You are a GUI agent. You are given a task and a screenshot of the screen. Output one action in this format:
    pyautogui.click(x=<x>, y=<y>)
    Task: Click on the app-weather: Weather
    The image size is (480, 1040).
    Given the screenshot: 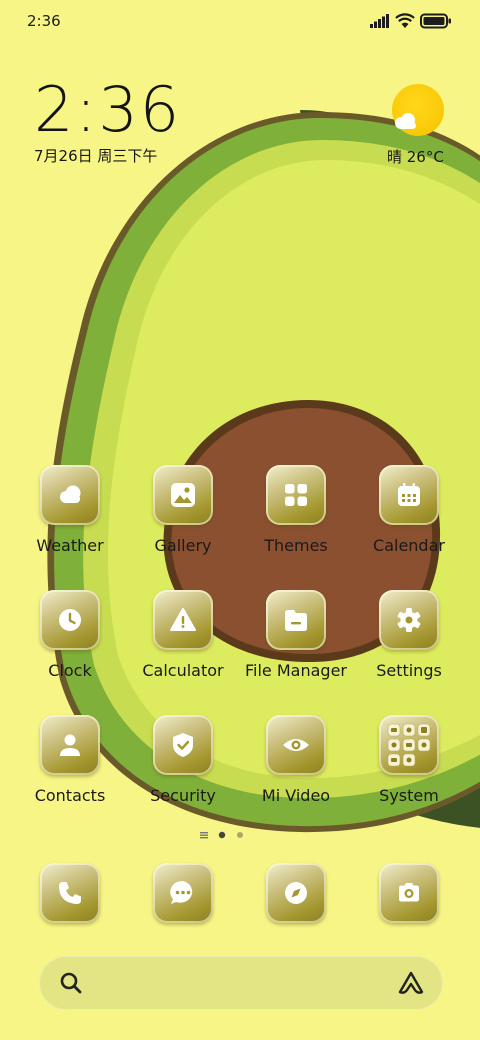 What is the action you would take?
    pyautogui.click(x=70, y=515)
    